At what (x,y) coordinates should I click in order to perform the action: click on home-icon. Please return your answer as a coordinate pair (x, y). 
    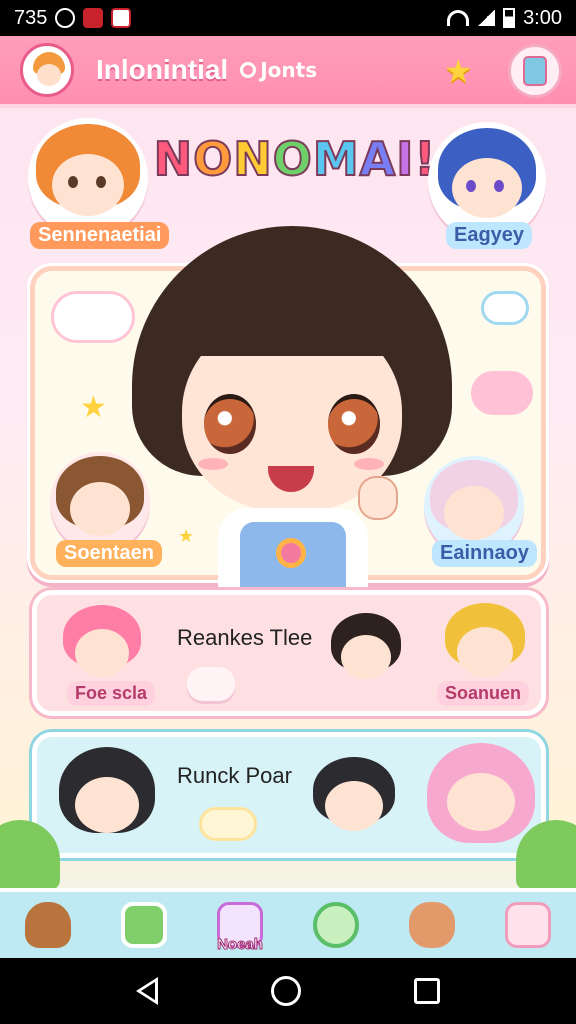
    Looking at the image, I should click on (285, 991).